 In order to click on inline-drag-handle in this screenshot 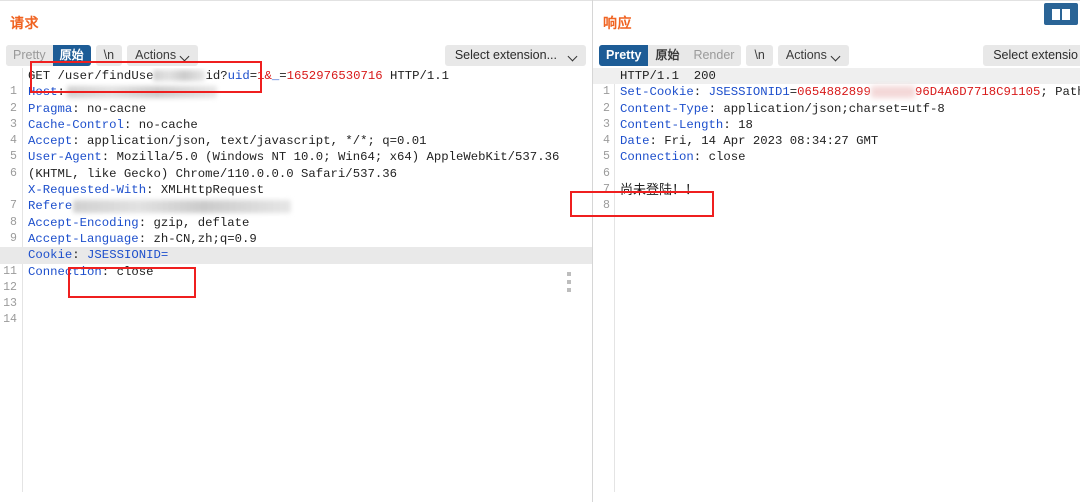, I will do `click(569, 284)`.